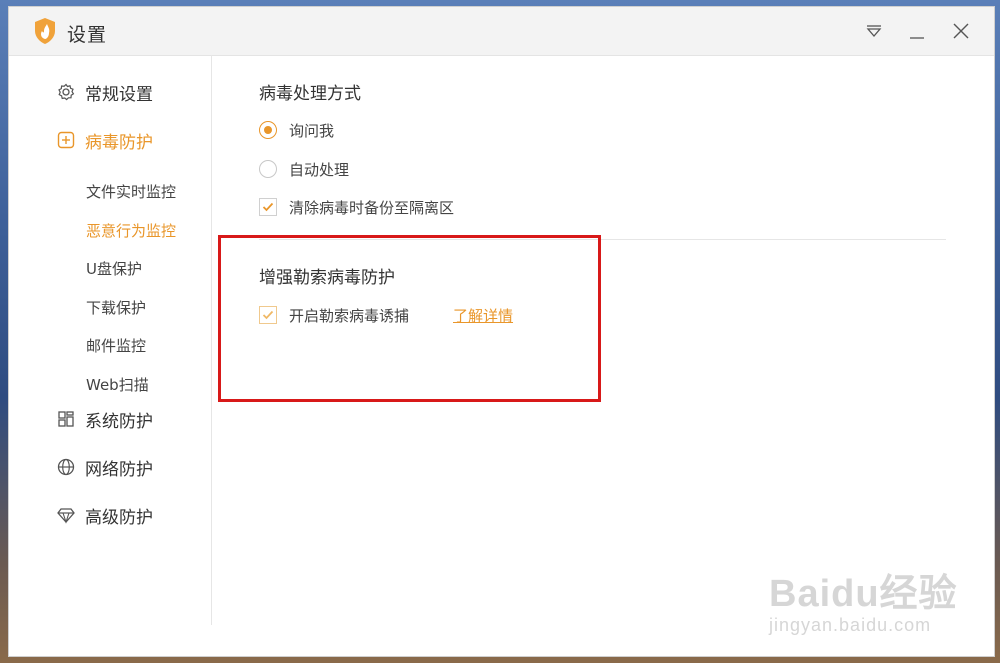 The width and height of the screenshot is (1000, 663). What do you see at coordinates (961, 31) in the screenshot?
I see `close-icon` at bounding box center [961, 31].